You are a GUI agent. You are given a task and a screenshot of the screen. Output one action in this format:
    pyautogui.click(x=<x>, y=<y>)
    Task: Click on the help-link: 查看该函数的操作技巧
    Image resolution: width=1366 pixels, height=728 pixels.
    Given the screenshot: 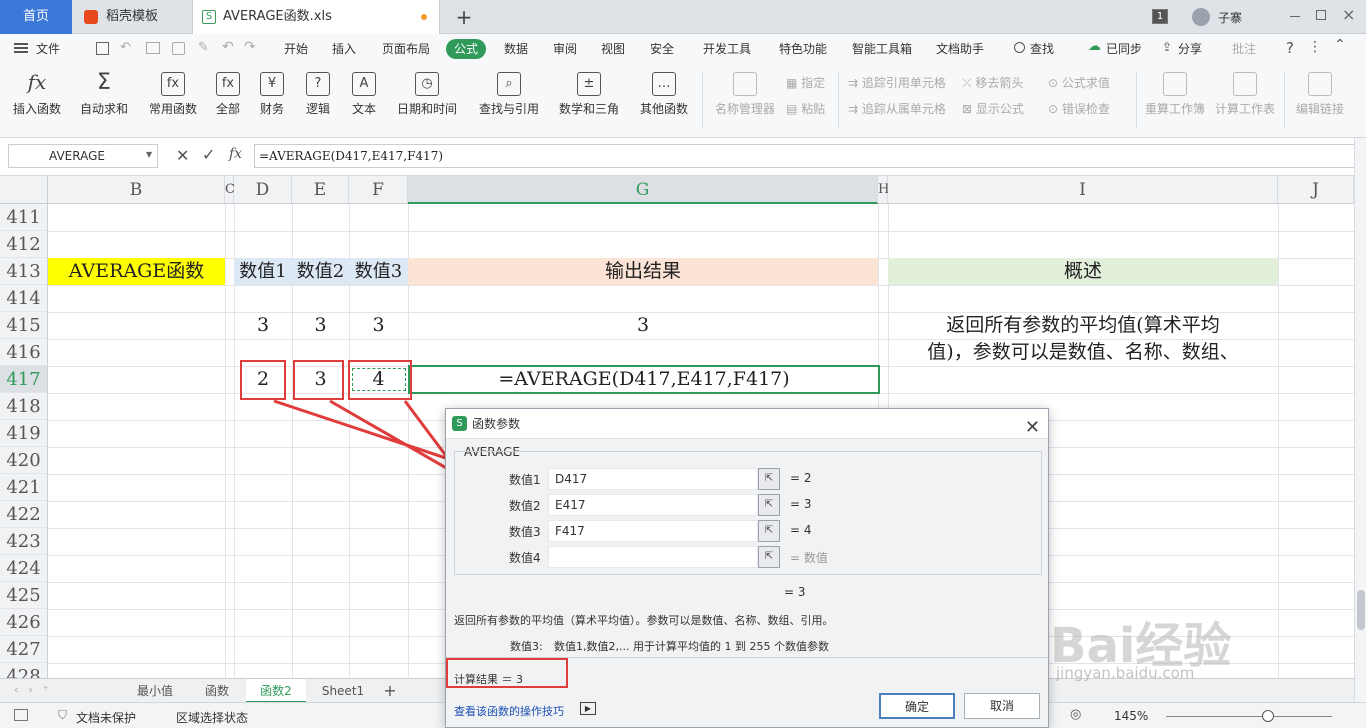 What is the action you would take?
    pyautogui.click(x=509, y=711)
    